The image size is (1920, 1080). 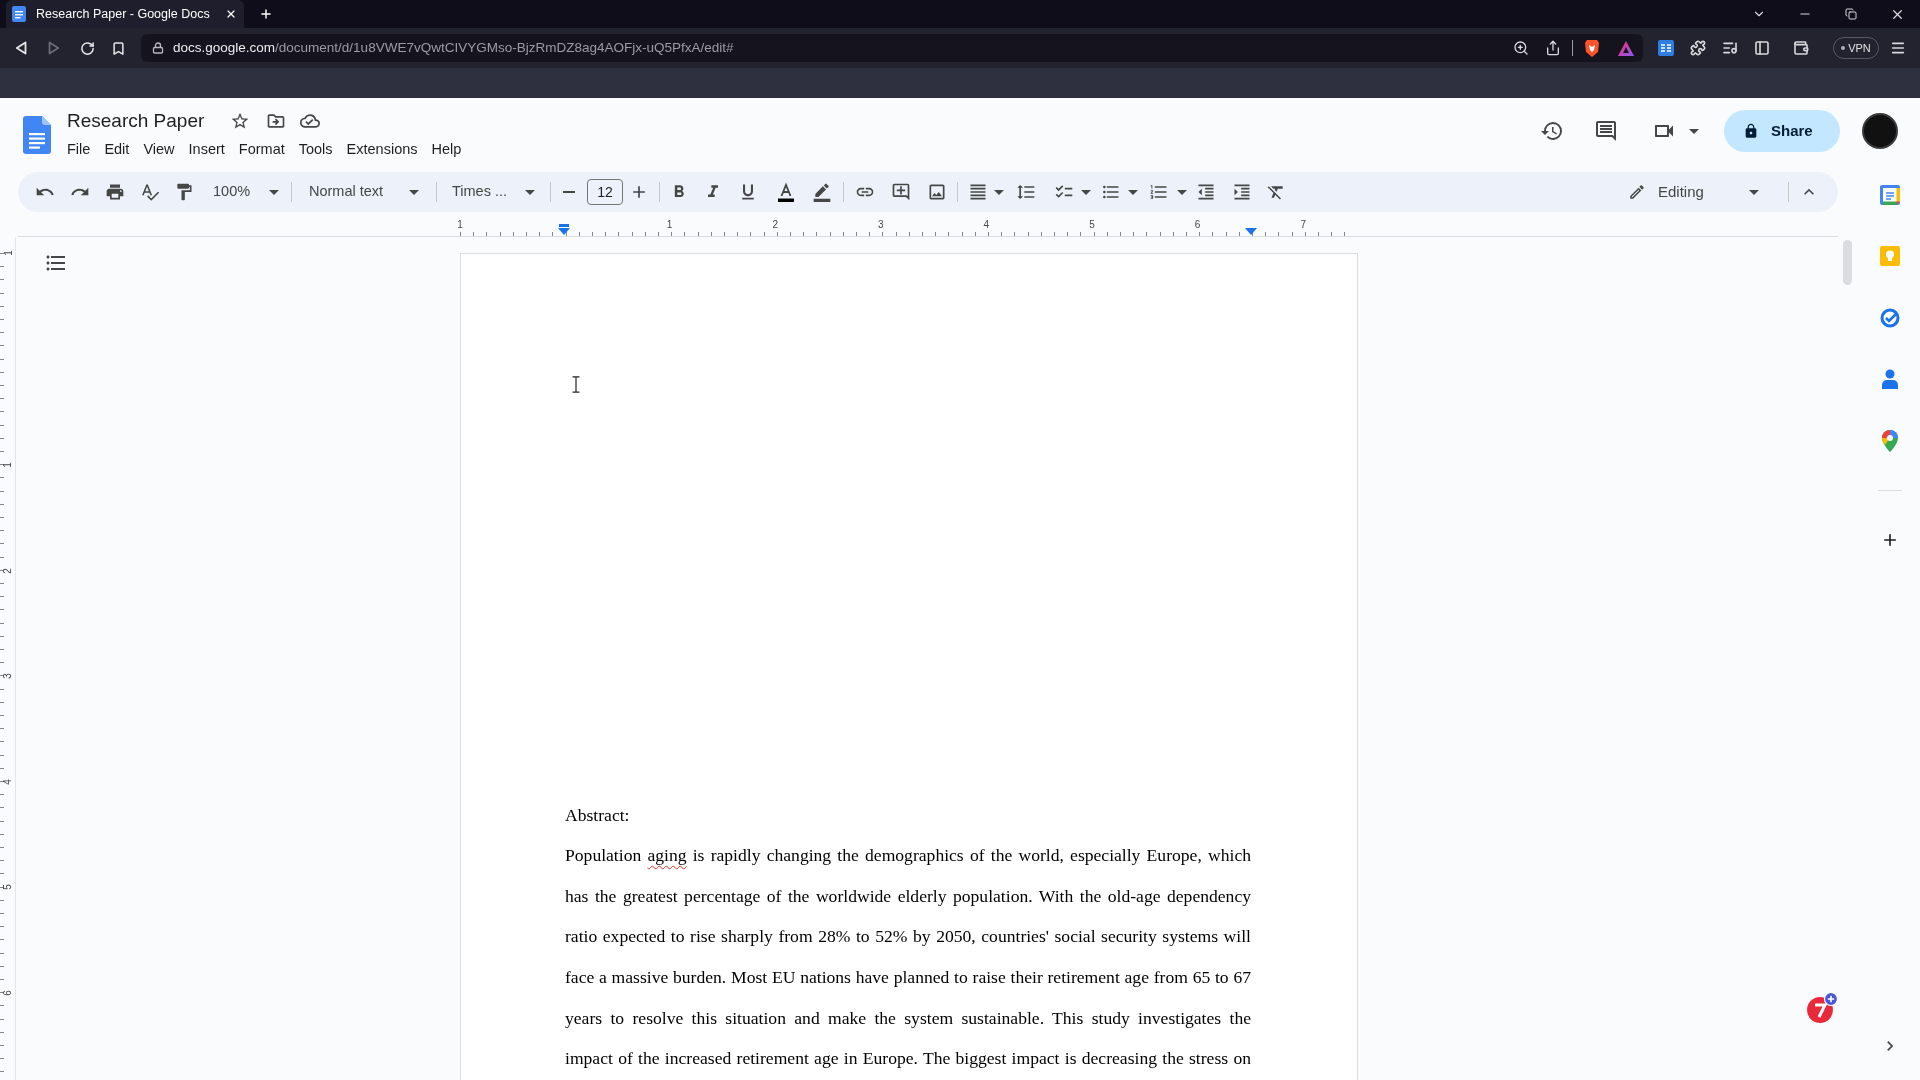 What do you see at coordinates (1637, 192) in the screenshot?
I see `pencil-icon` at bounding box center [1637, 192].